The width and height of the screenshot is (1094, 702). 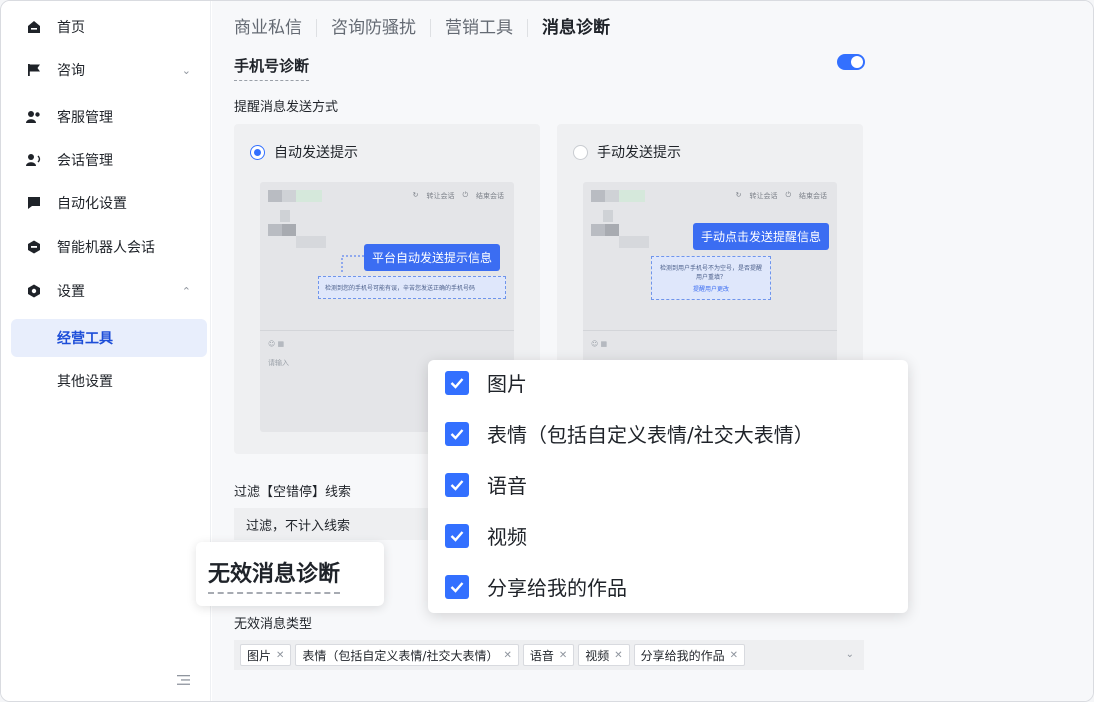 I want to click on sidebar-item-label: 自动化设置, so click(x=92, y=204).